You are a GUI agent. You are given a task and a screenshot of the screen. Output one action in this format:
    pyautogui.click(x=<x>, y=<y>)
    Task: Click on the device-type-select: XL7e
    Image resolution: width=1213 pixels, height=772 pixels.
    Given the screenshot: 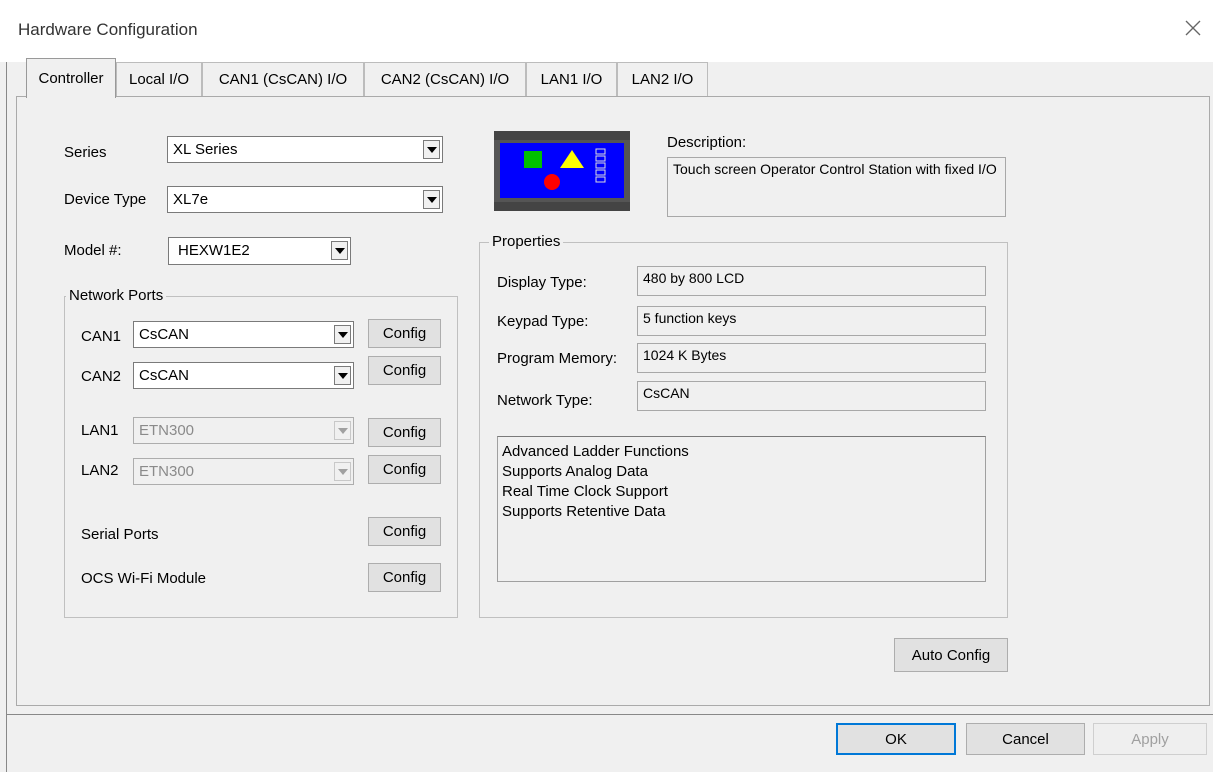 What is the action you would take?
    pyautogui.click(x=305, y=199)
    